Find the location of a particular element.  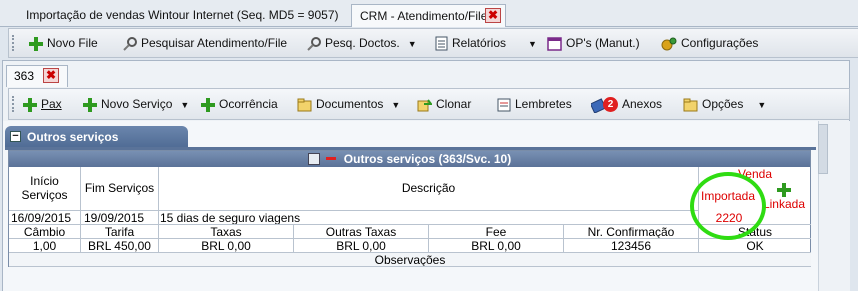

tab-crm-label: CRM - Atendimento/File is located at coordinates (424, 16).